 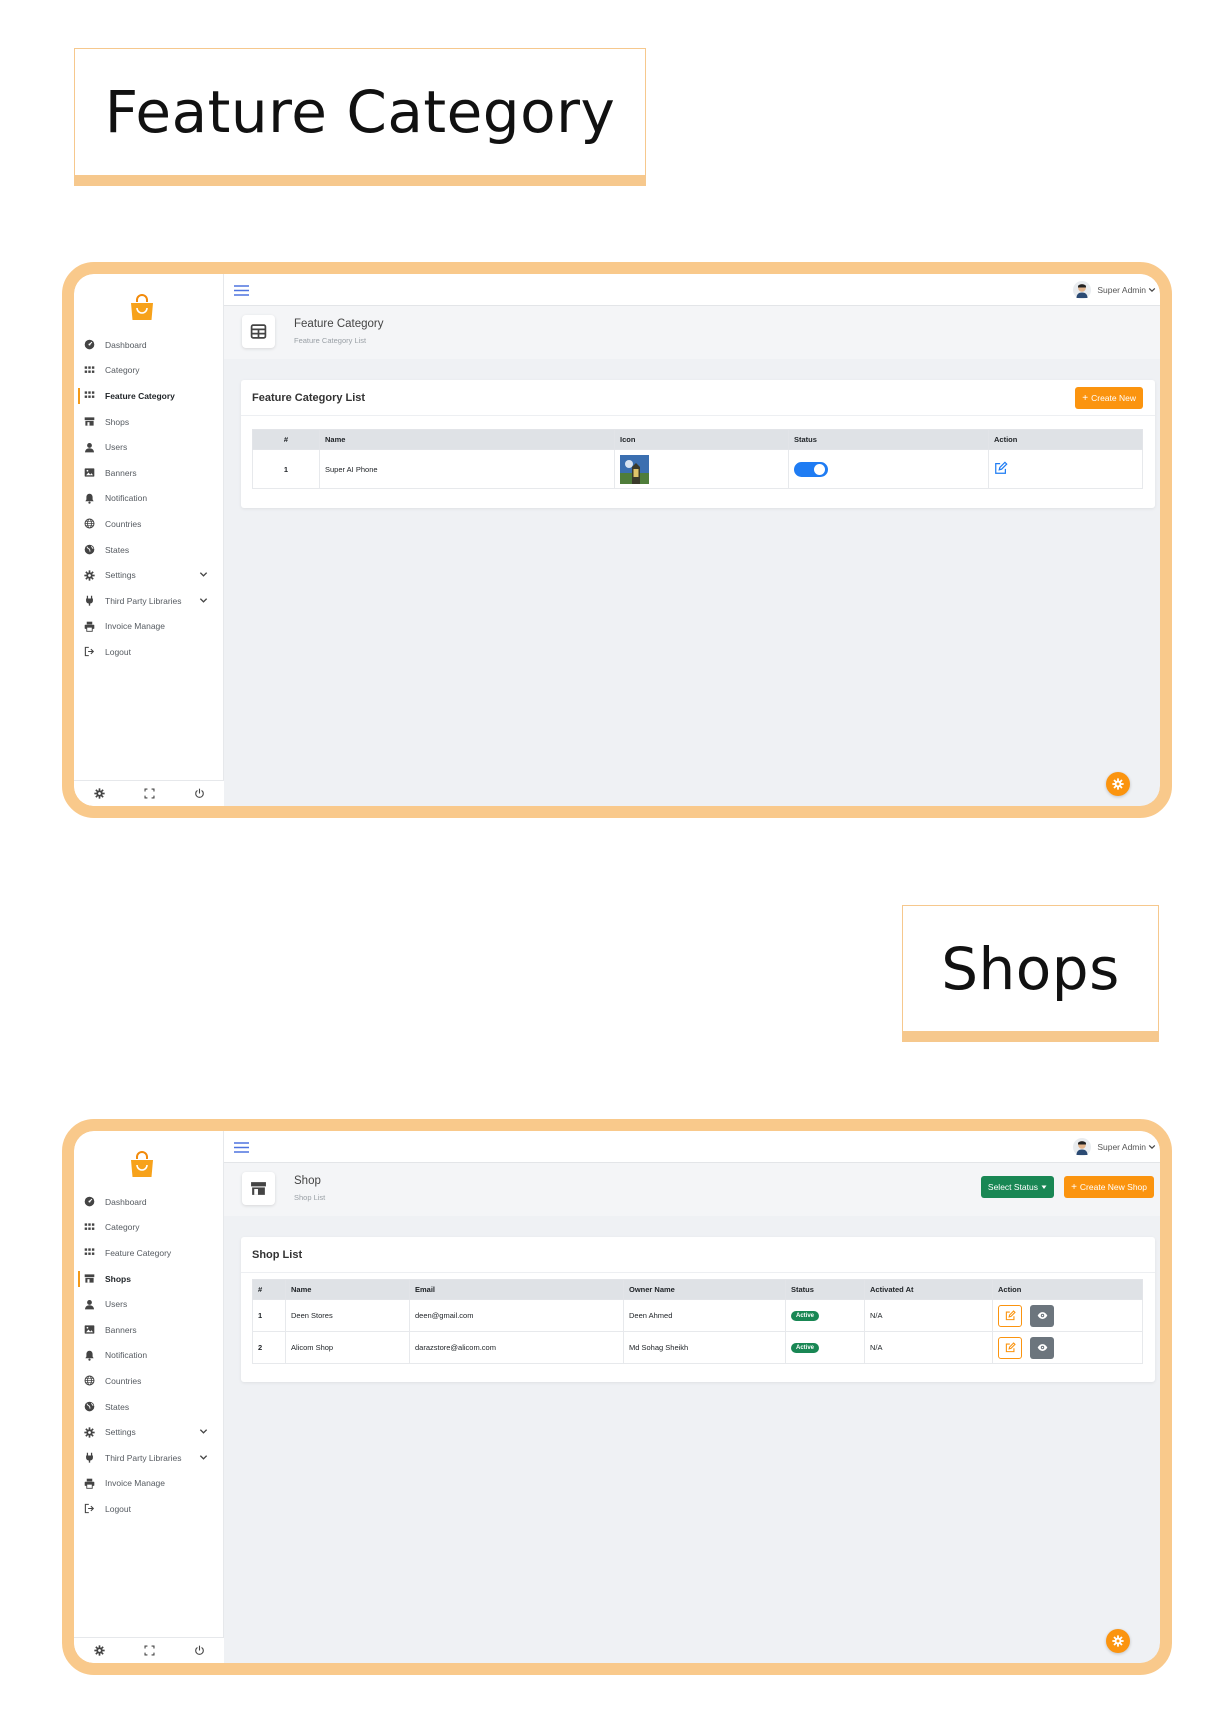 What do you see at coordinates (1121, 1147) in the screenshot?
I see `user-name: Super Admin` at bounding box center [1121, 1147].